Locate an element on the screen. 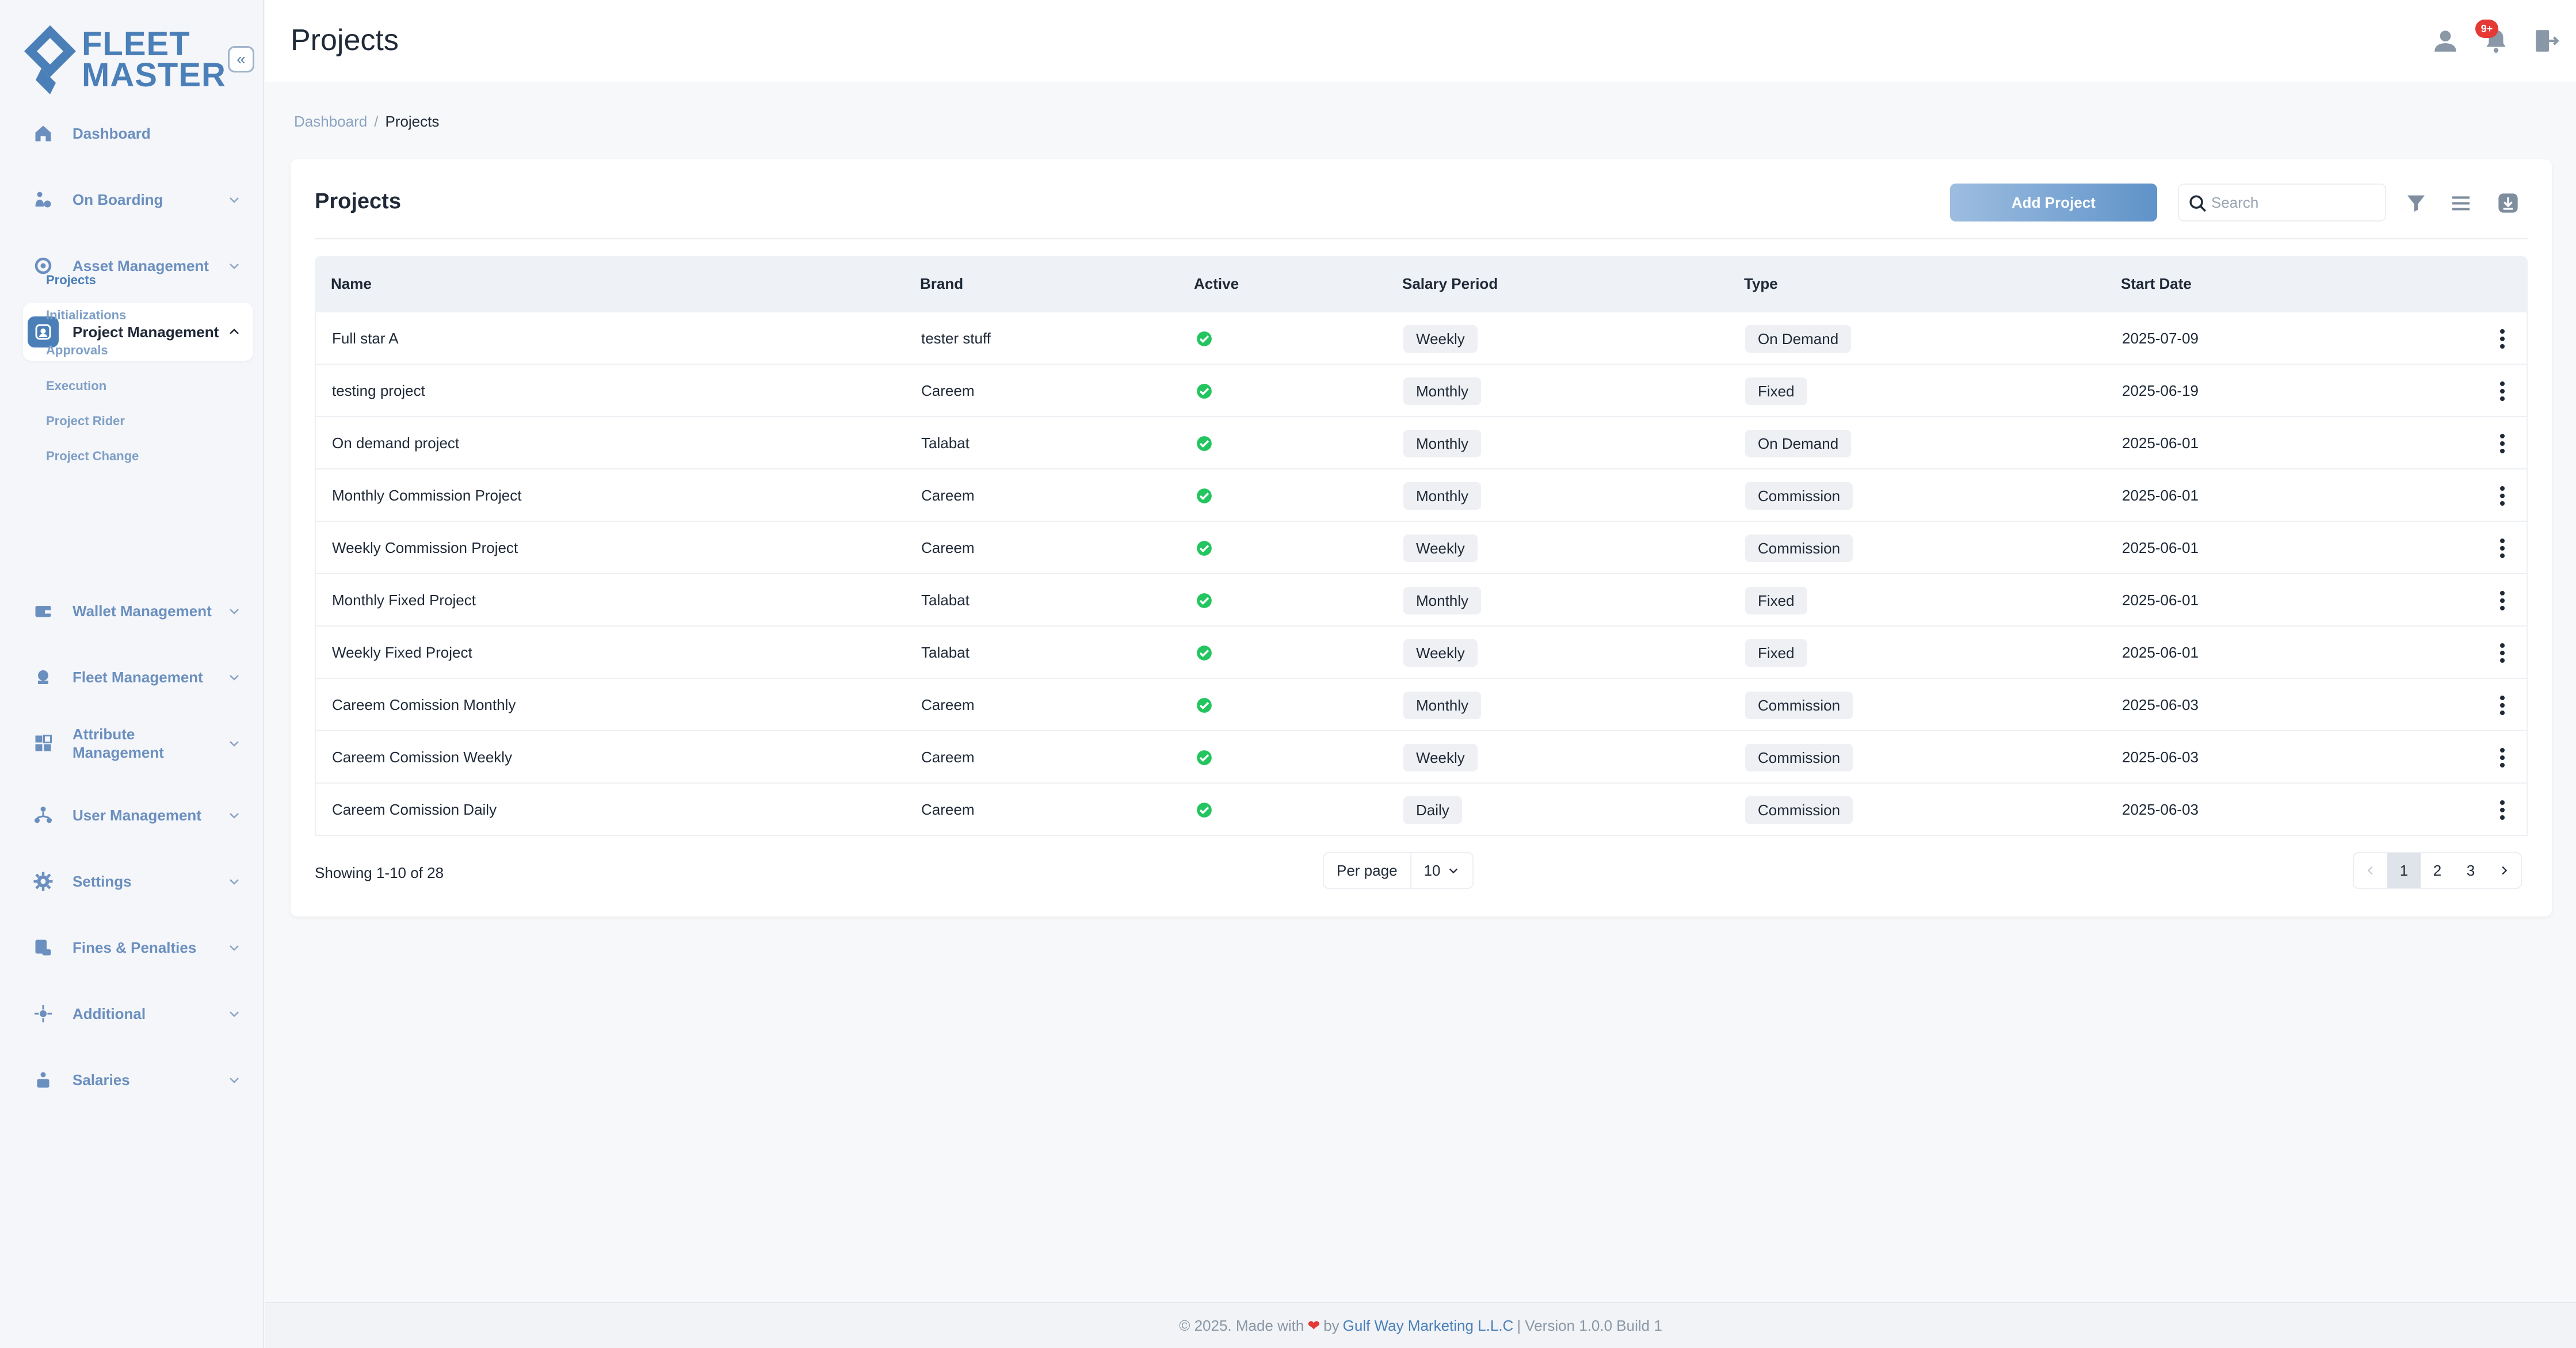 The width and height of the screenshot is (2576, 1348). sidebar-item-fleet-management: Fleet Management is located at coordinates (138, 677).